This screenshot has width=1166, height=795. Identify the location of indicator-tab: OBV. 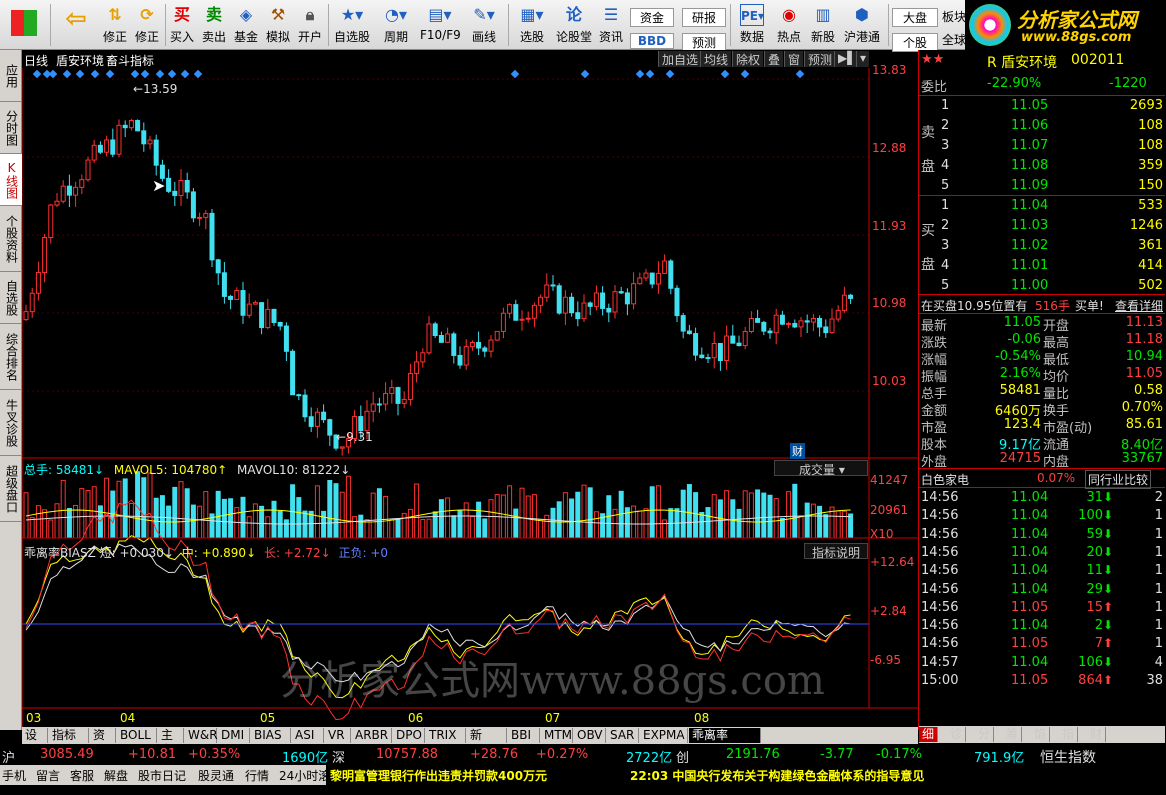
(590, 735).